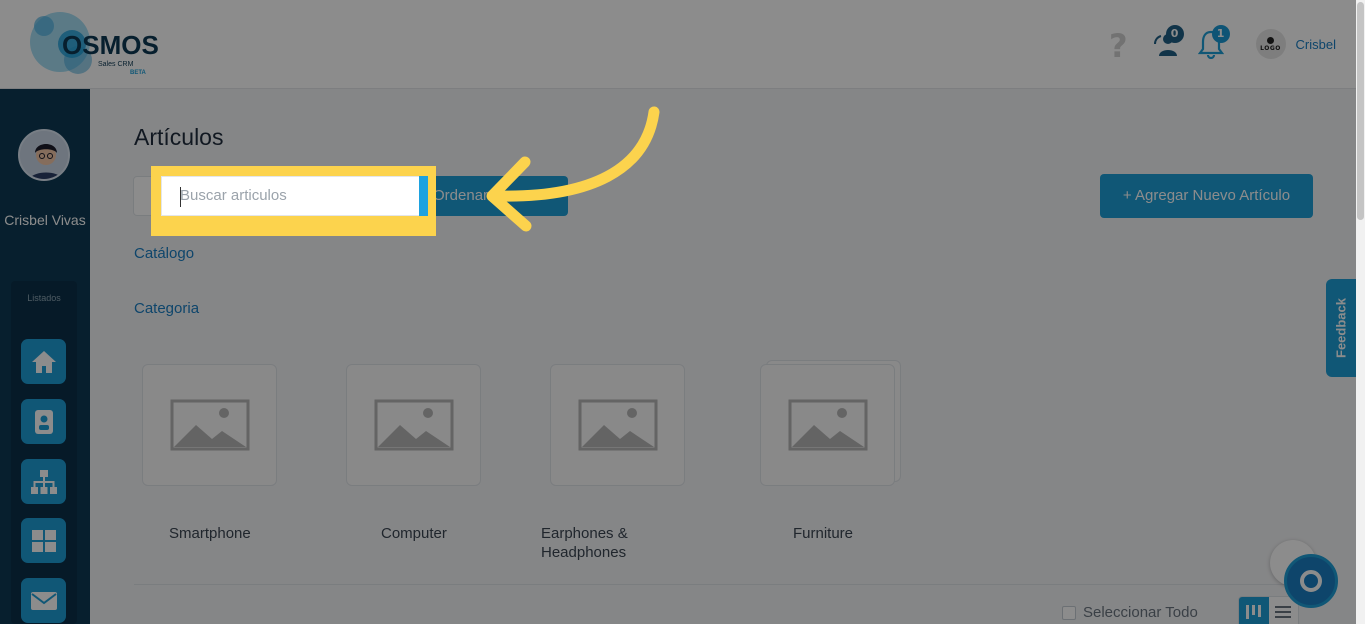 The width and height of the screenshot is (1365, 624). What do you see at coordinates (1360, 111) in the screenshot?
I see `scrollbar-thumb` at bounding box center [1360, 111].